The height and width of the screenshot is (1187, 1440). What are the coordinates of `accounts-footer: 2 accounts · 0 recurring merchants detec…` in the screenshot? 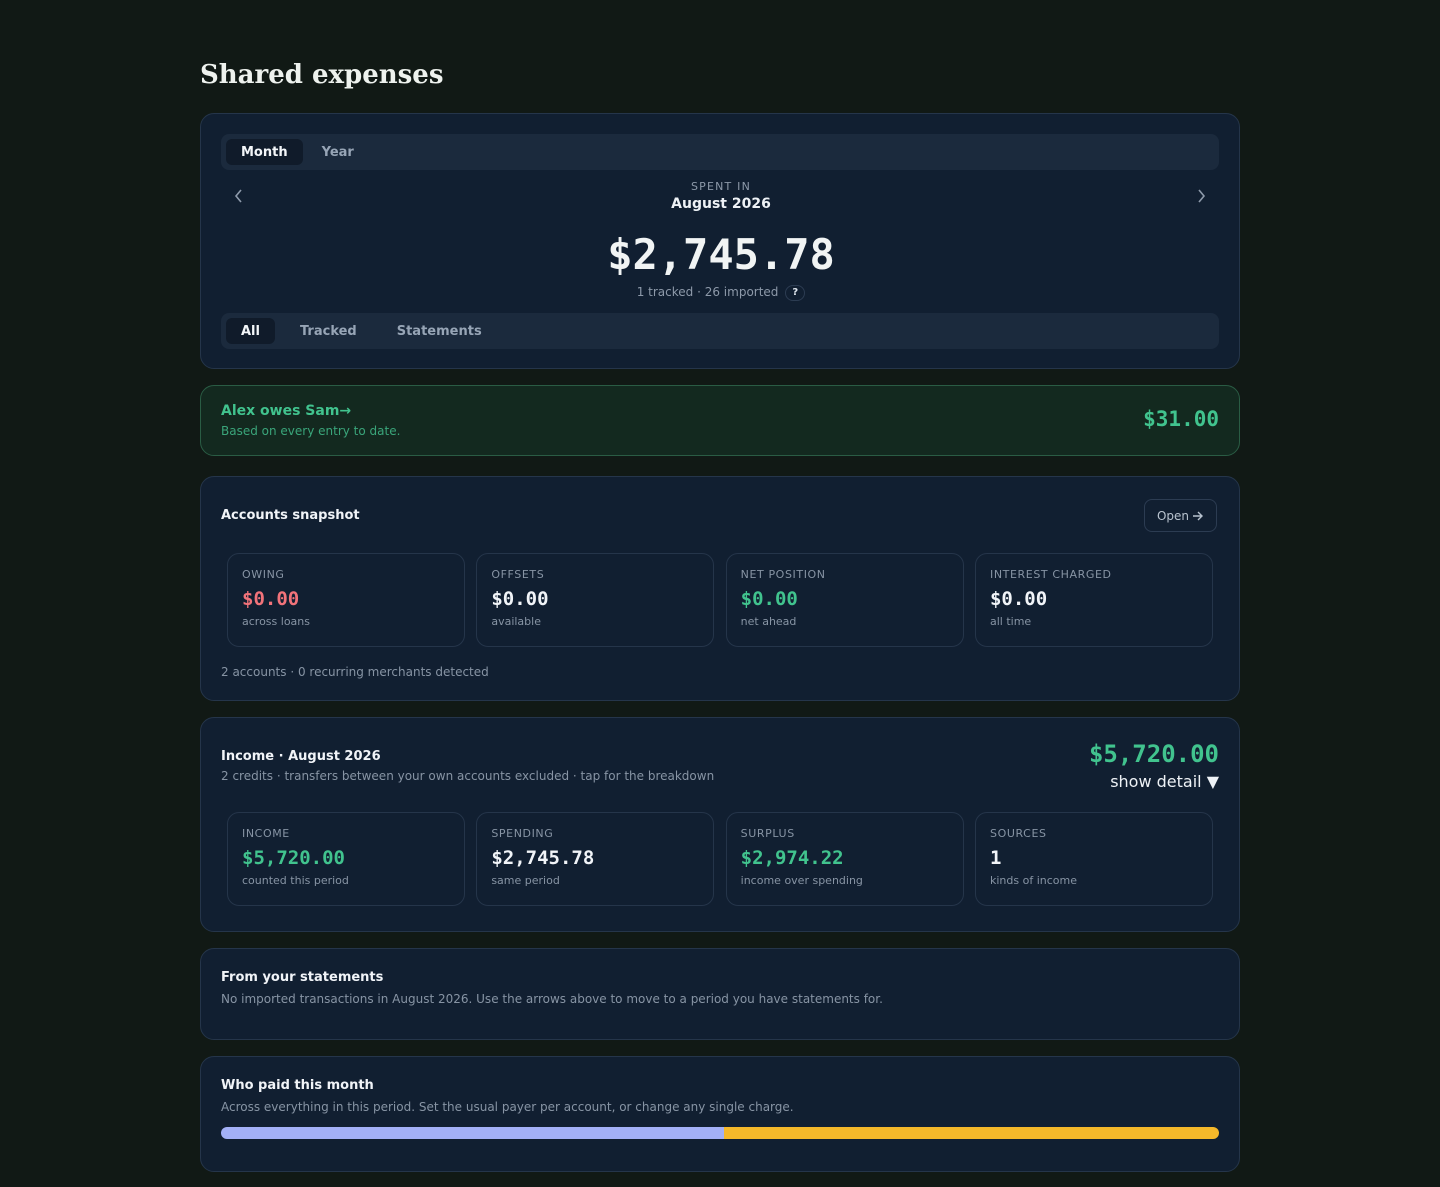 It's located at (355, 672).